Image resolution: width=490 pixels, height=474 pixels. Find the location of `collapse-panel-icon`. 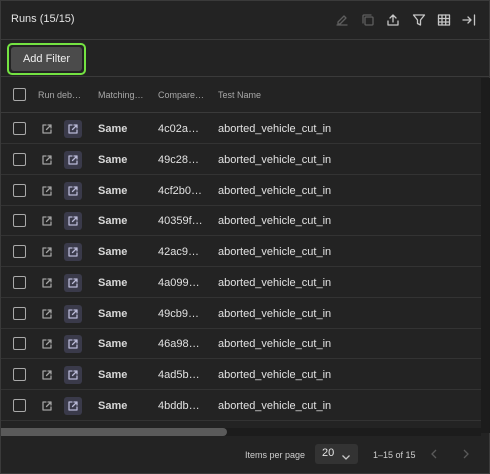

collapse-panel-icon is located at coordinates (469, 20).